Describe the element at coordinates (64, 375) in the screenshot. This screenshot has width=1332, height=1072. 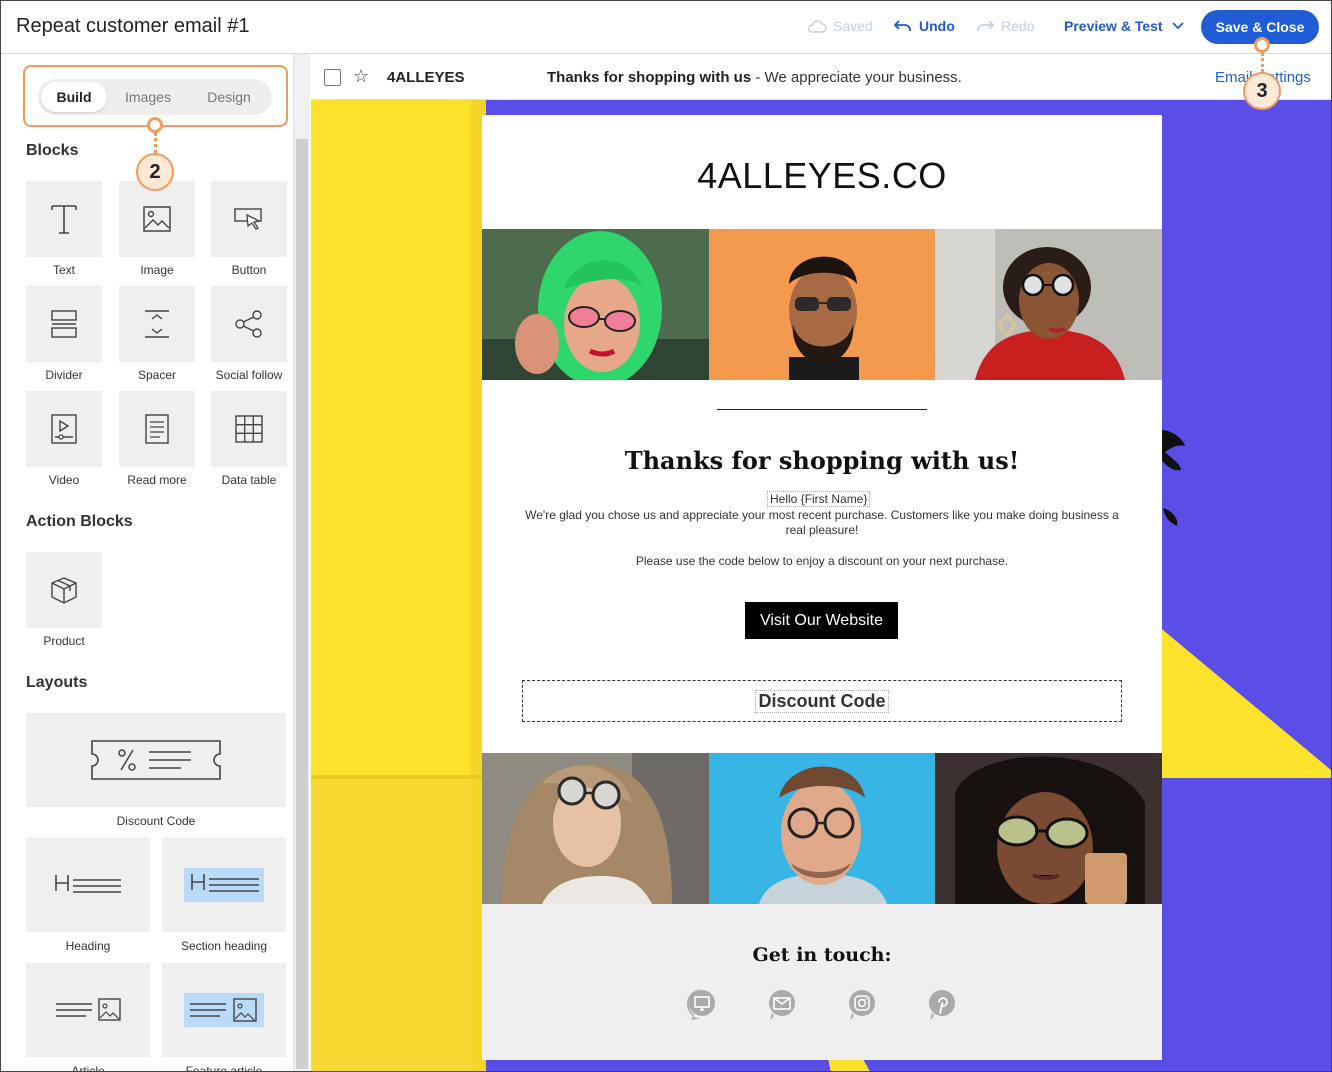
I see `block-label: Divider` at that location.